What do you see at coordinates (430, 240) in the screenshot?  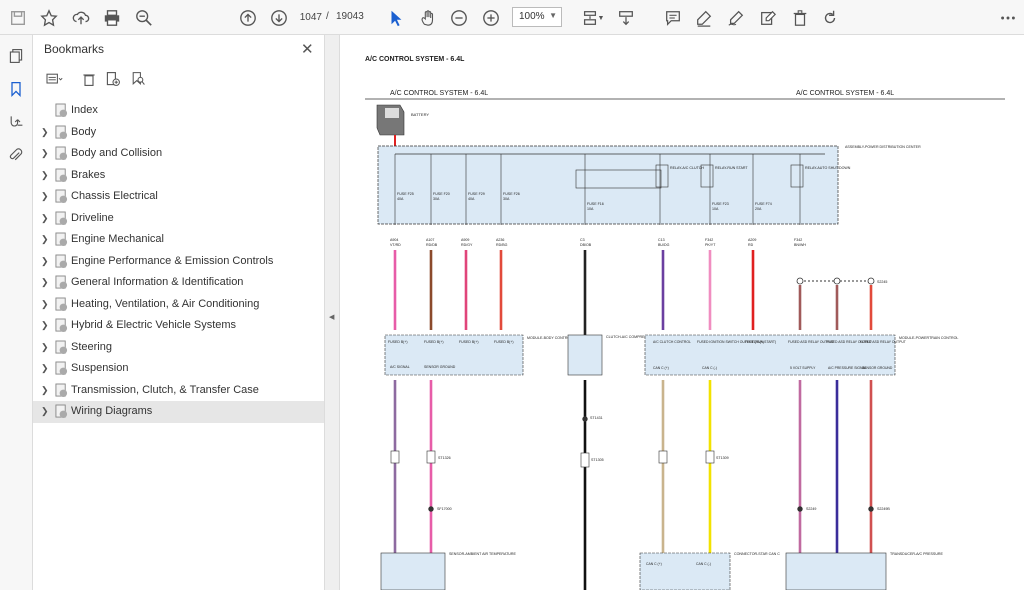 I see `wire-circuit: A107` at bounding box center [430, 240].